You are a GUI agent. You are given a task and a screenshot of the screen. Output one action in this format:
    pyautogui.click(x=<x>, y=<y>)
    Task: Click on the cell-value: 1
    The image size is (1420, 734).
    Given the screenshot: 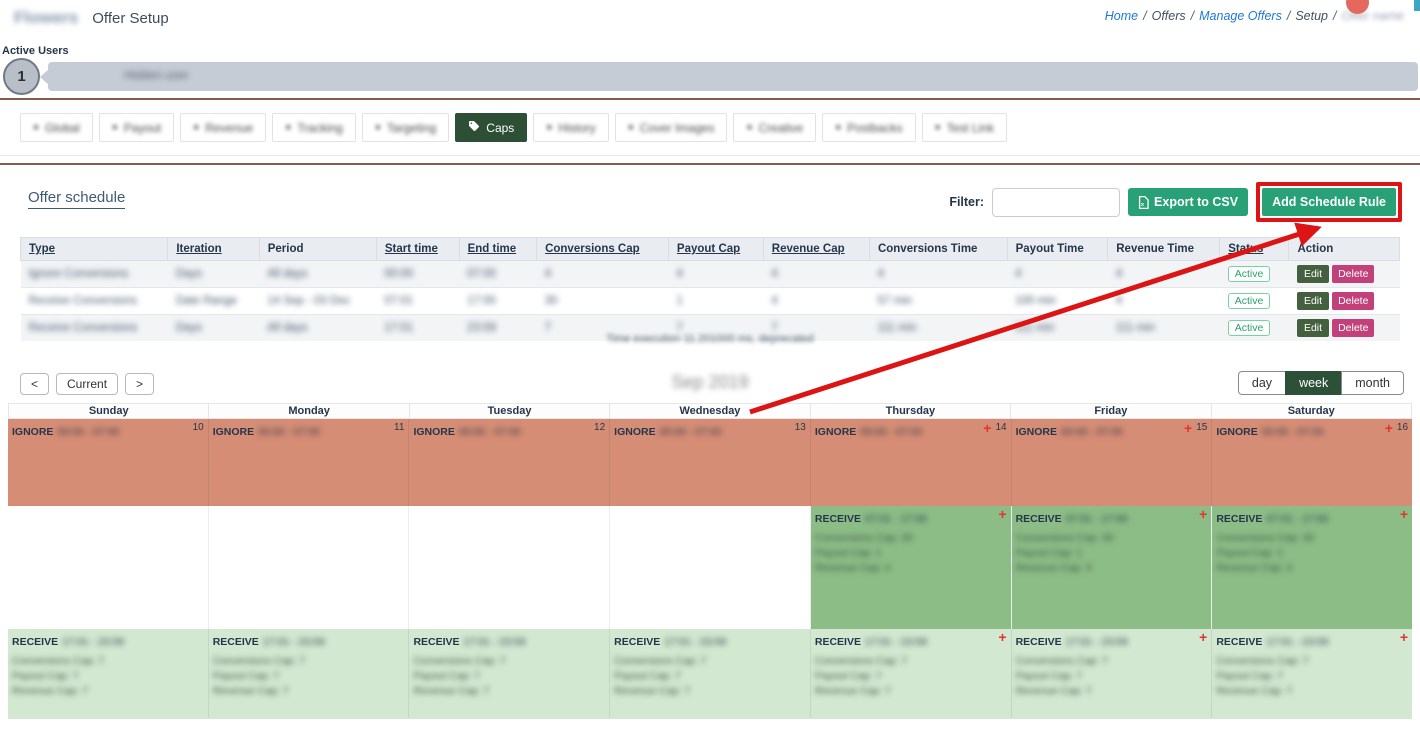 What is the action you would take?
    pyautogui.click(x=679, y=301)
    